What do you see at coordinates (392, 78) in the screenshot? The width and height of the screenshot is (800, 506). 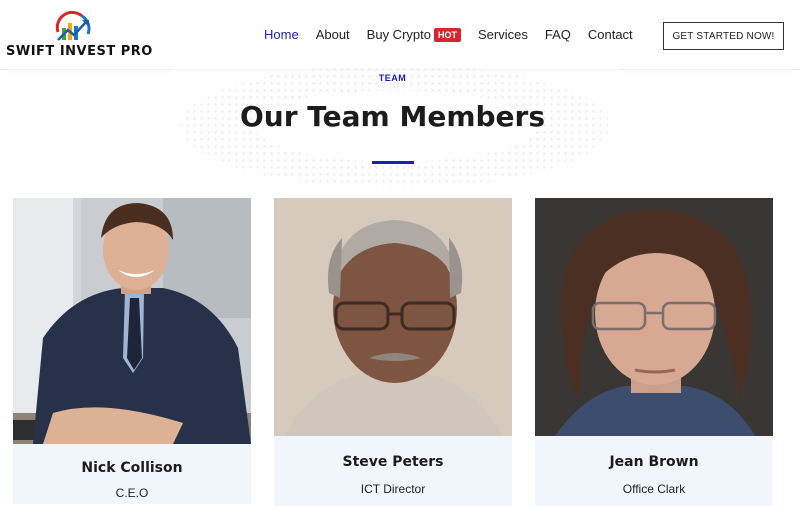 I see `section-tag: TEAM` at bounding box center [392, 78].